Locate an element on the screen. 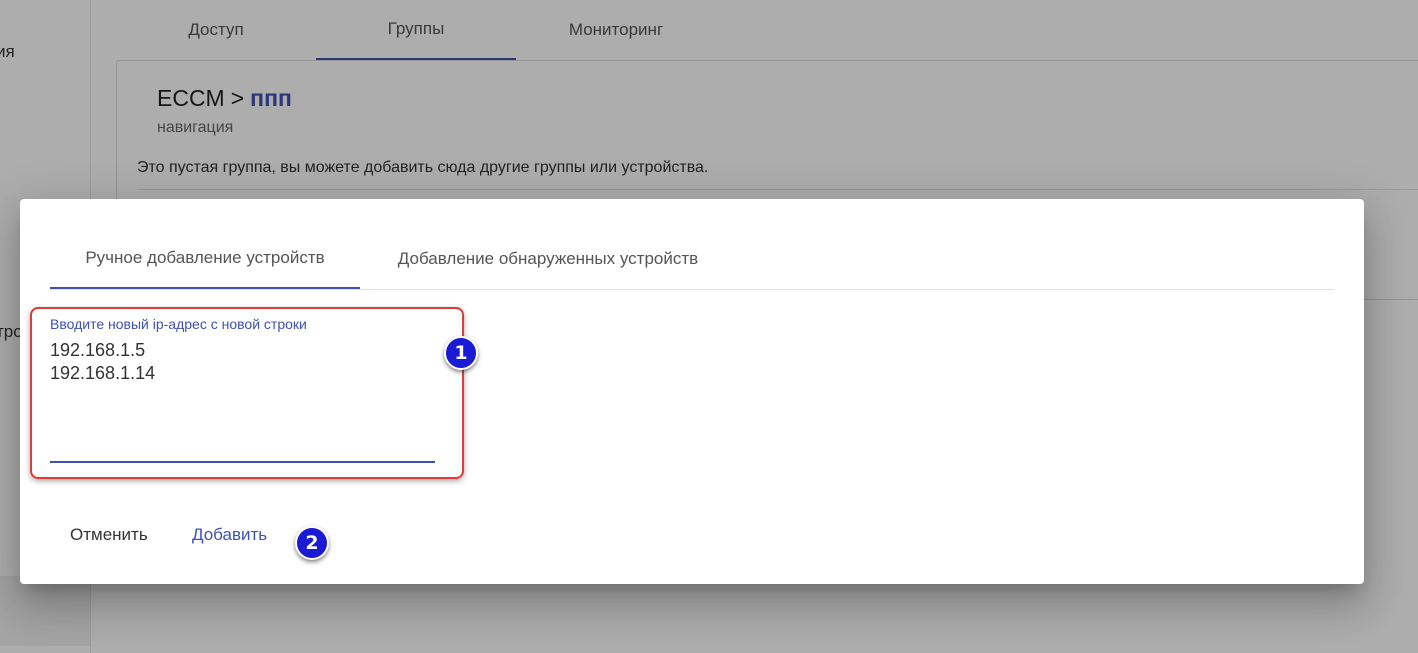 This screenshot has height=653, width=1418. step-badge-1: 1 is located at coordinates (461, 353).